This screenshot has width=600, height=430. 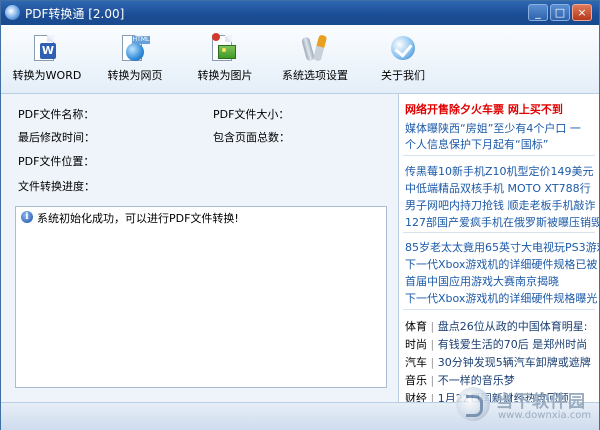 I want to click on pdf-location-label: PDF文件位置：, so click(x=56, y=161).